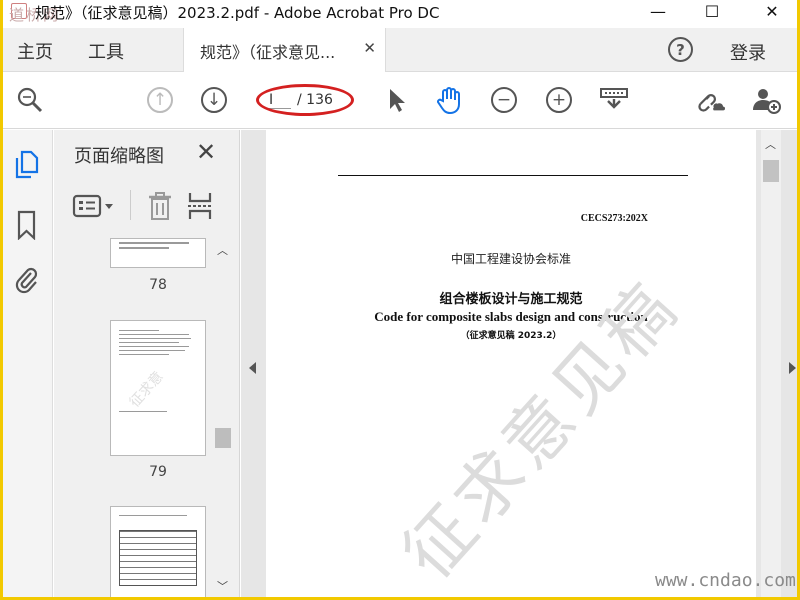 This screenshot has height=600, width=800. What do you see at coordinates (748, 52) in the screenshot?
I see `sign-in-button: 登录` at bounding box center [748, 52].